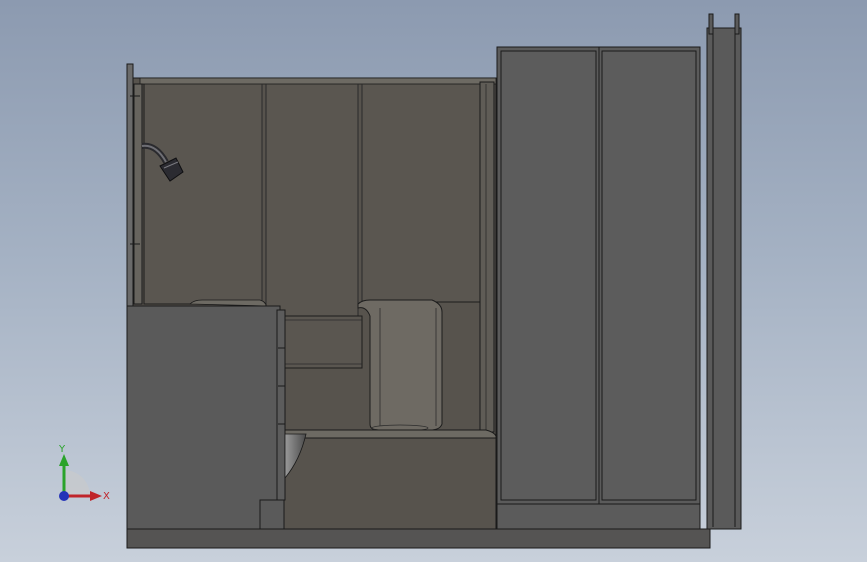 This screenshot has width=867, height=562. I want to click on y-axis-label: Y, so click(62, 449).